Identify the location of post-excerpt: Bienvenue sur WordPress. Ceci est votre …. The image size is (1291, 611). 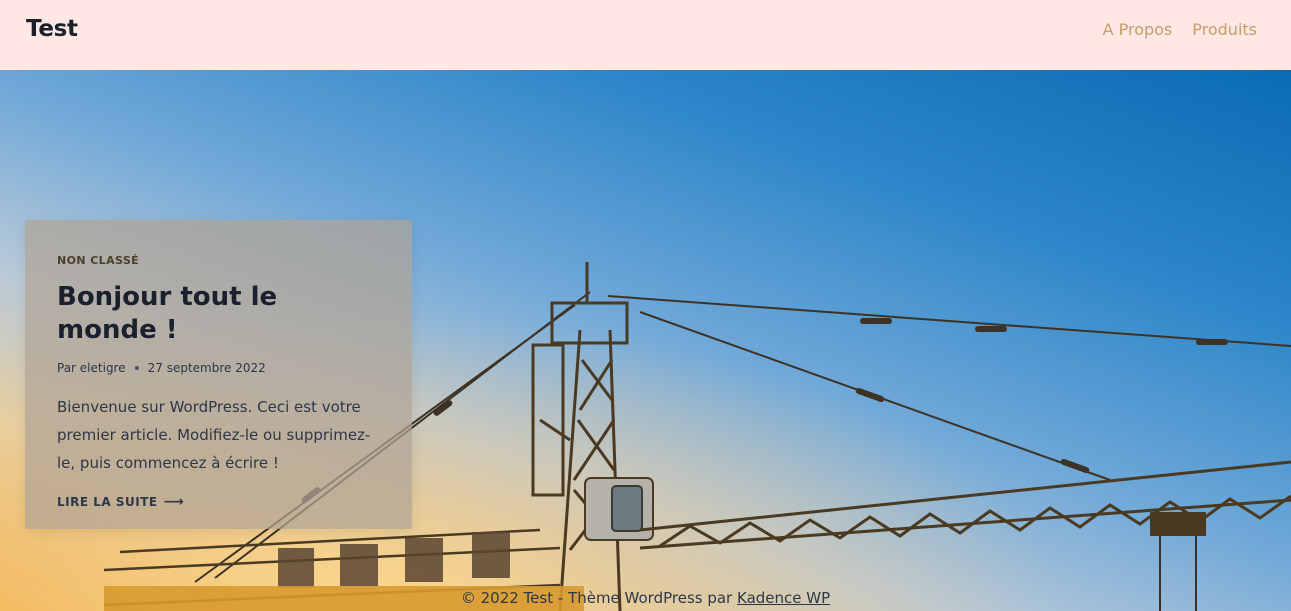
(214, 435).